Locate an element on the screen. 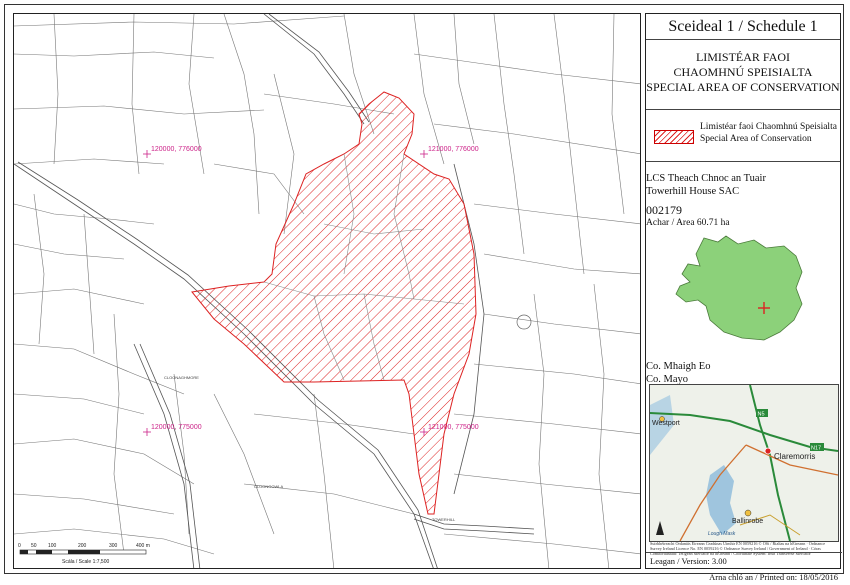 This screenshot has height=585, width=850. inset-town: Claremorris is located at coordinates (794, 456).